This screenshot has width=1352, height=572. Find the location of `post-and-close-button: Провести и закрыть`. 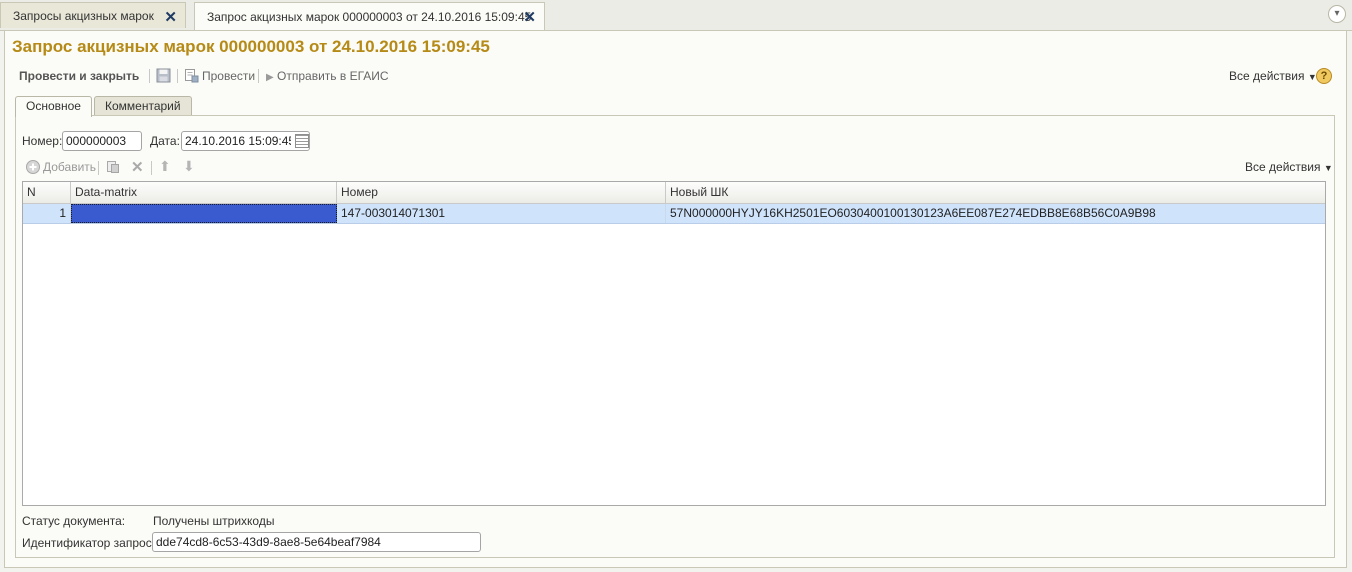

post-and-close-button: Провести и закрыть is located at coordinates (79, 76).